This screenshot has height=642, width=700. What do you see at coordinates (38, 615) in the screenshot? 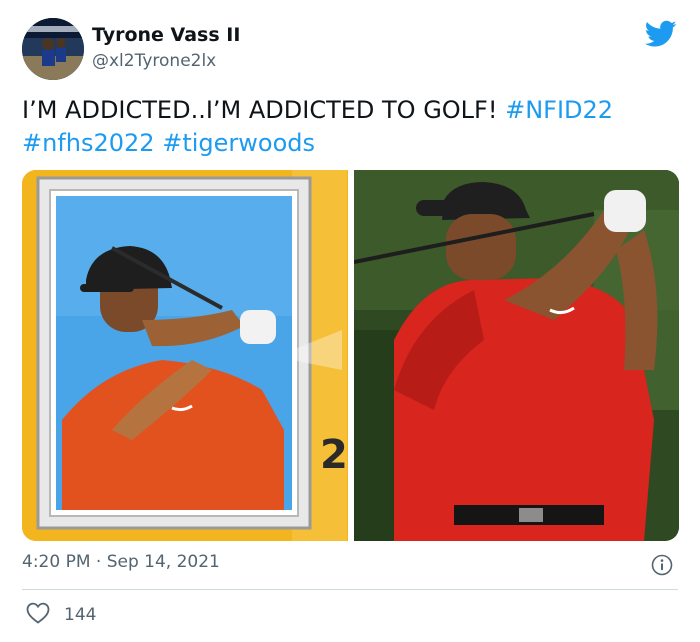
I see `heart-icon` at bounding box center [38, 615].